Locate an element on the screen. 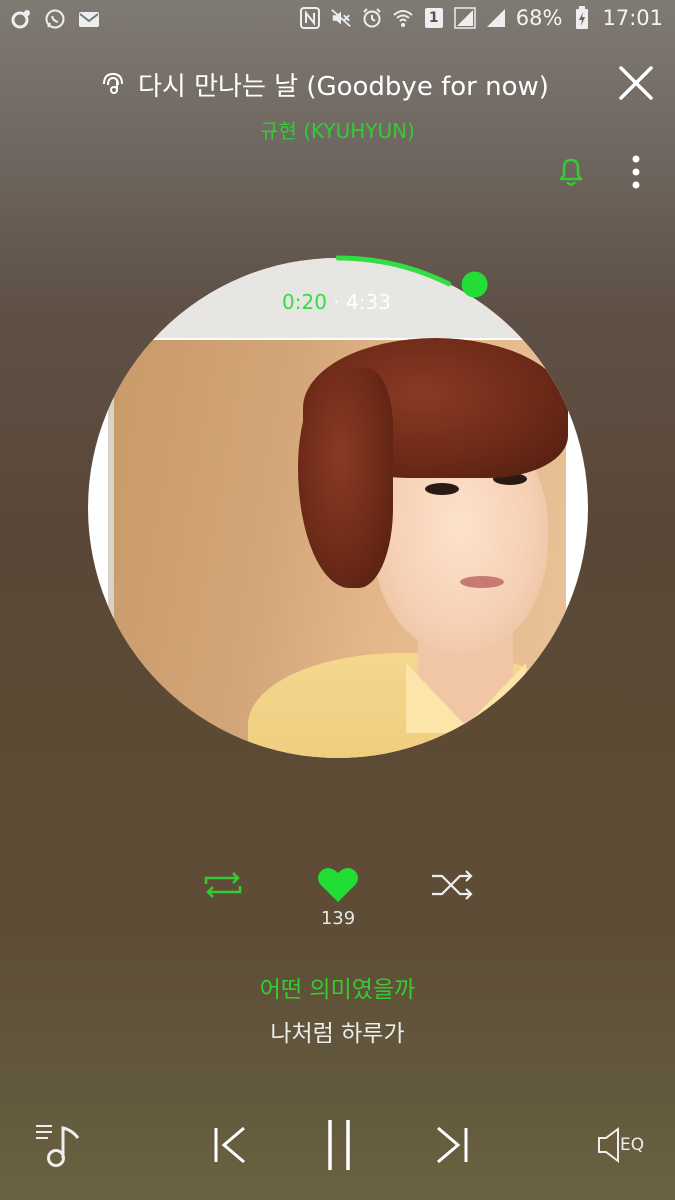 The width and height of the screenshot is (675, 1200). app-icon is located at coordinates (21, 19).